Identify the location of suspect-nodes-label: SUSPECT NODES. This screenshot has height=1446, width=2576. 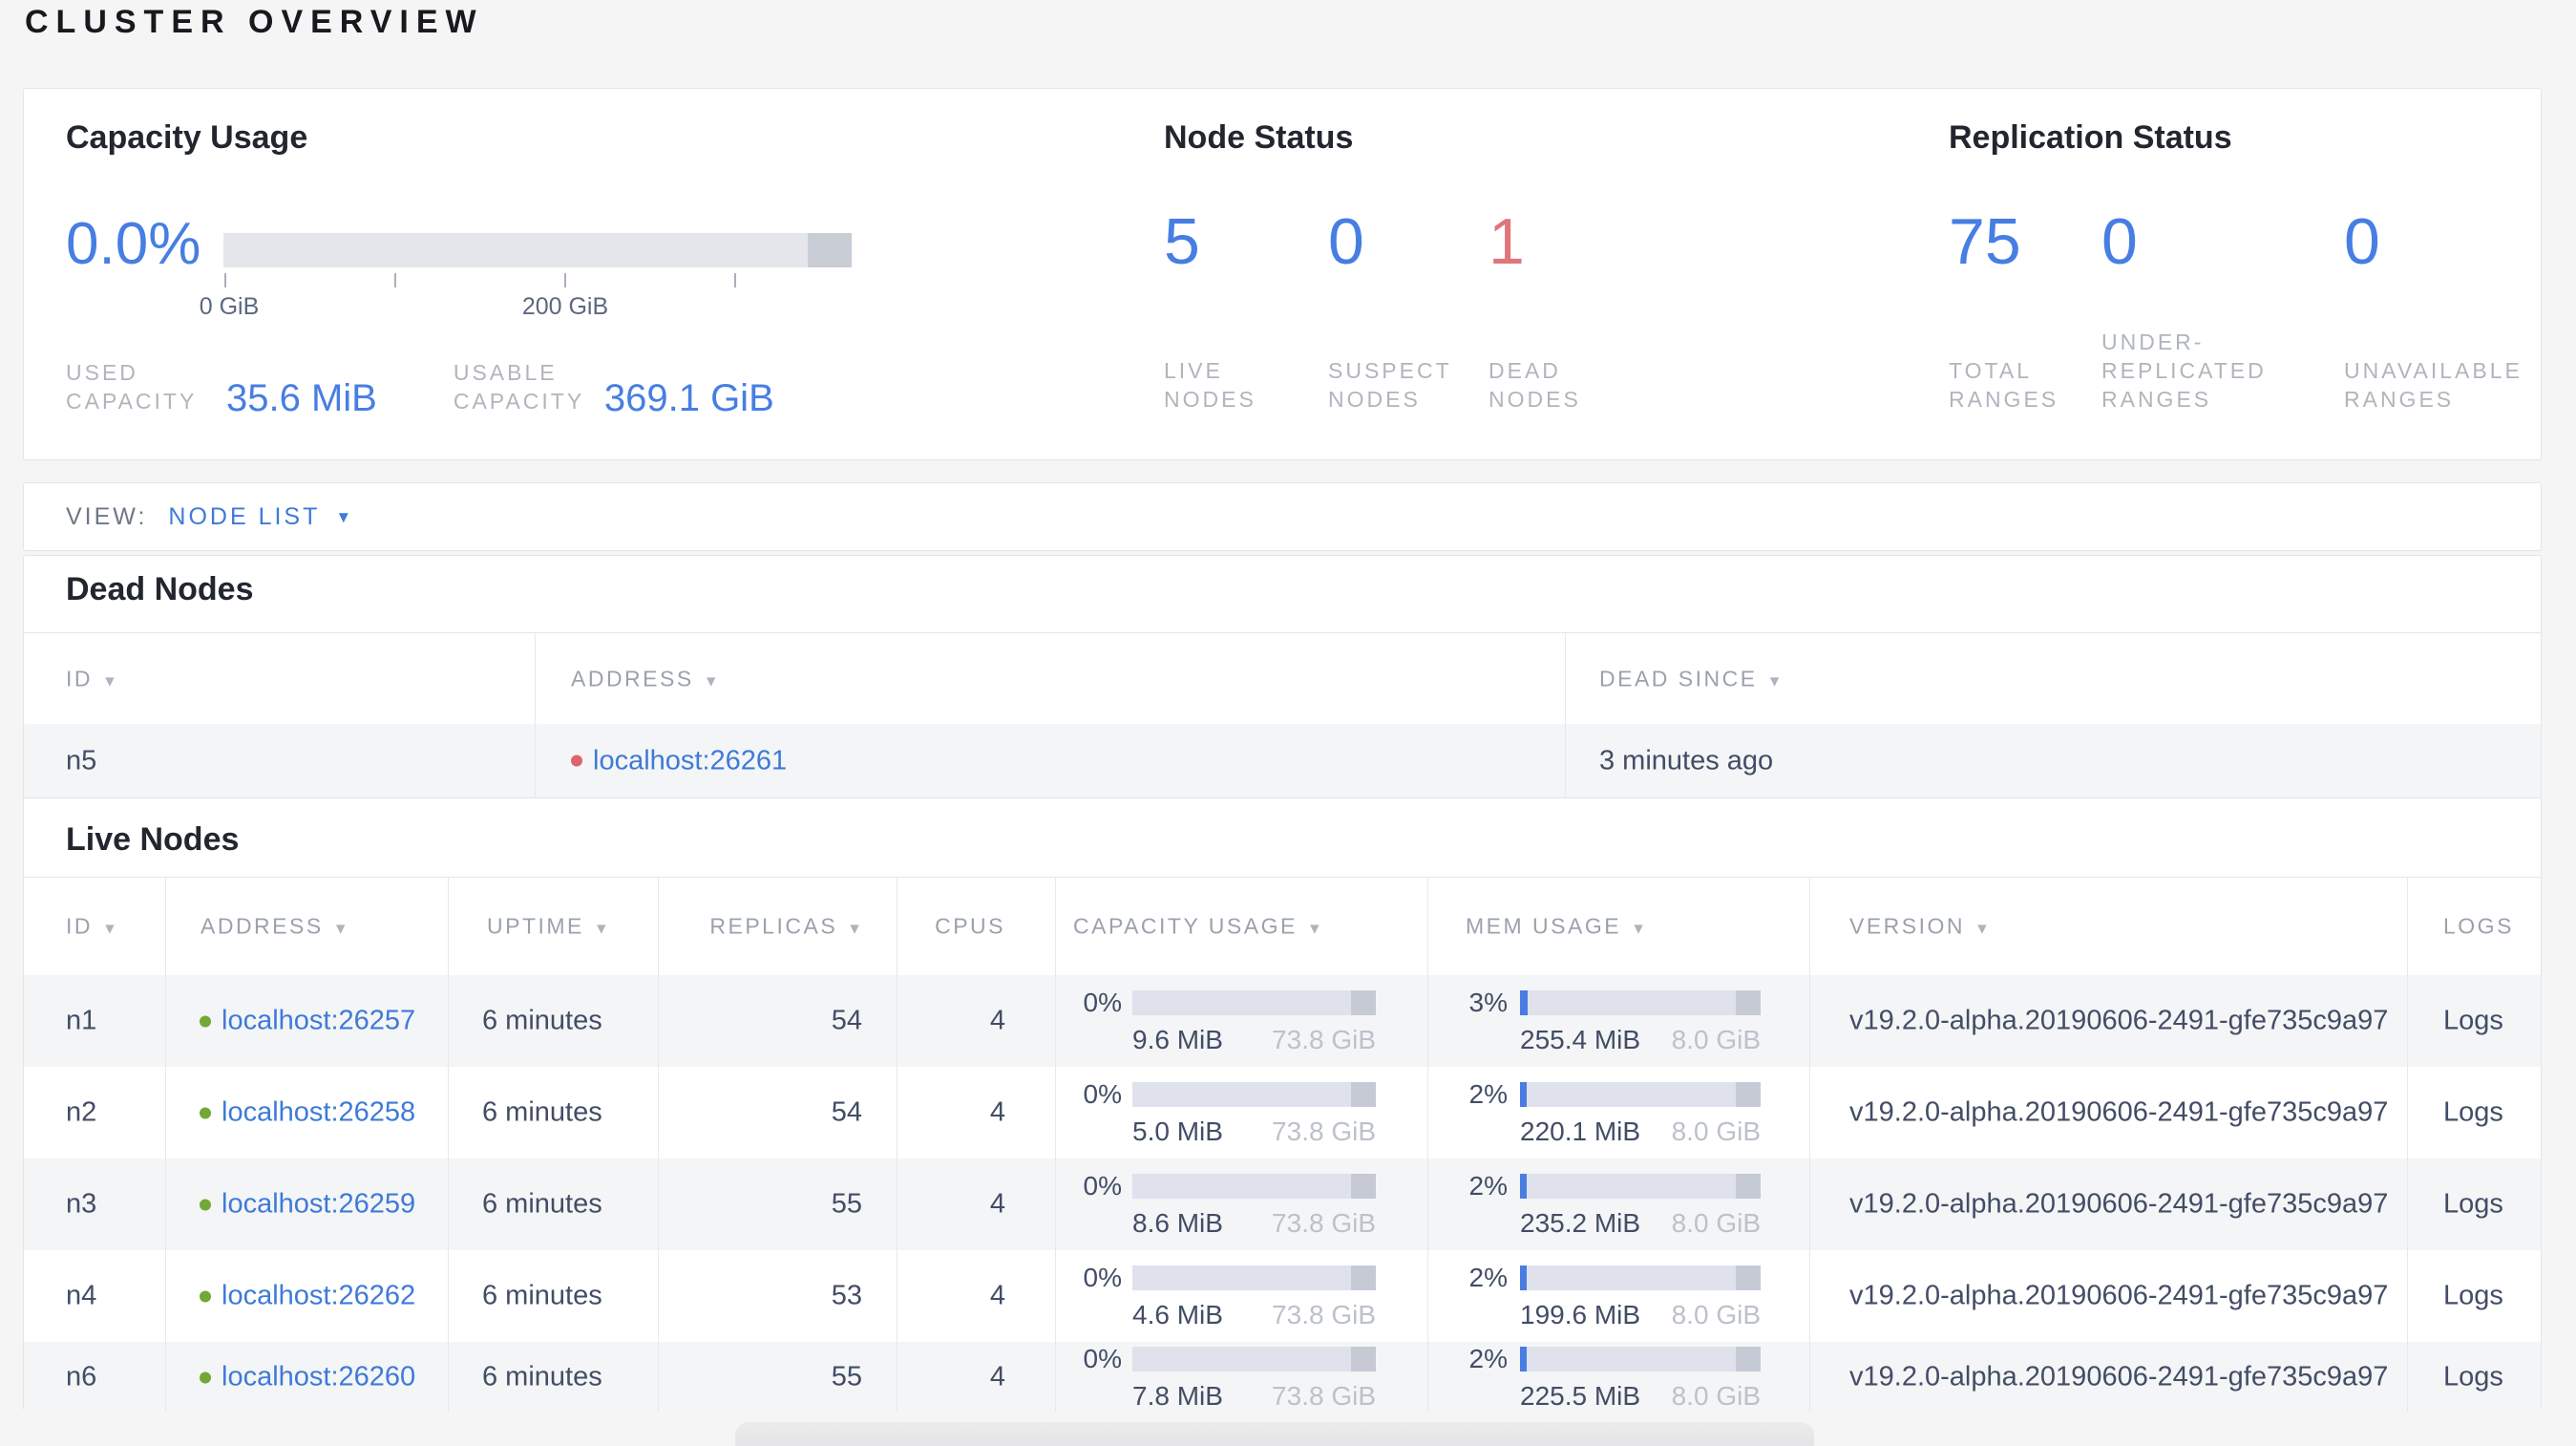
(1390, 385).